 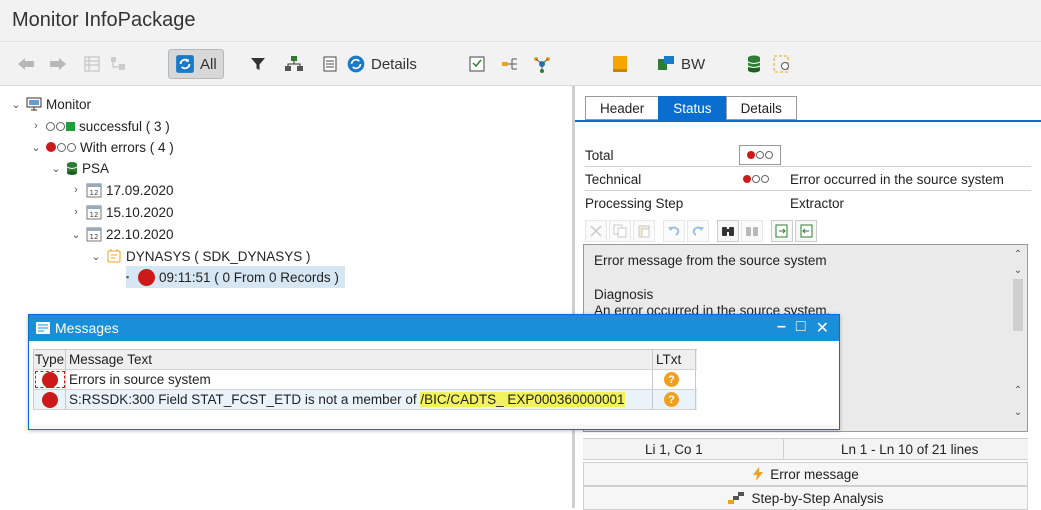 What do you see at coordinates (140, 234) in the screenshot?
I see `tree-label-date: 22.10.2020` at bounding box center [140, 234].